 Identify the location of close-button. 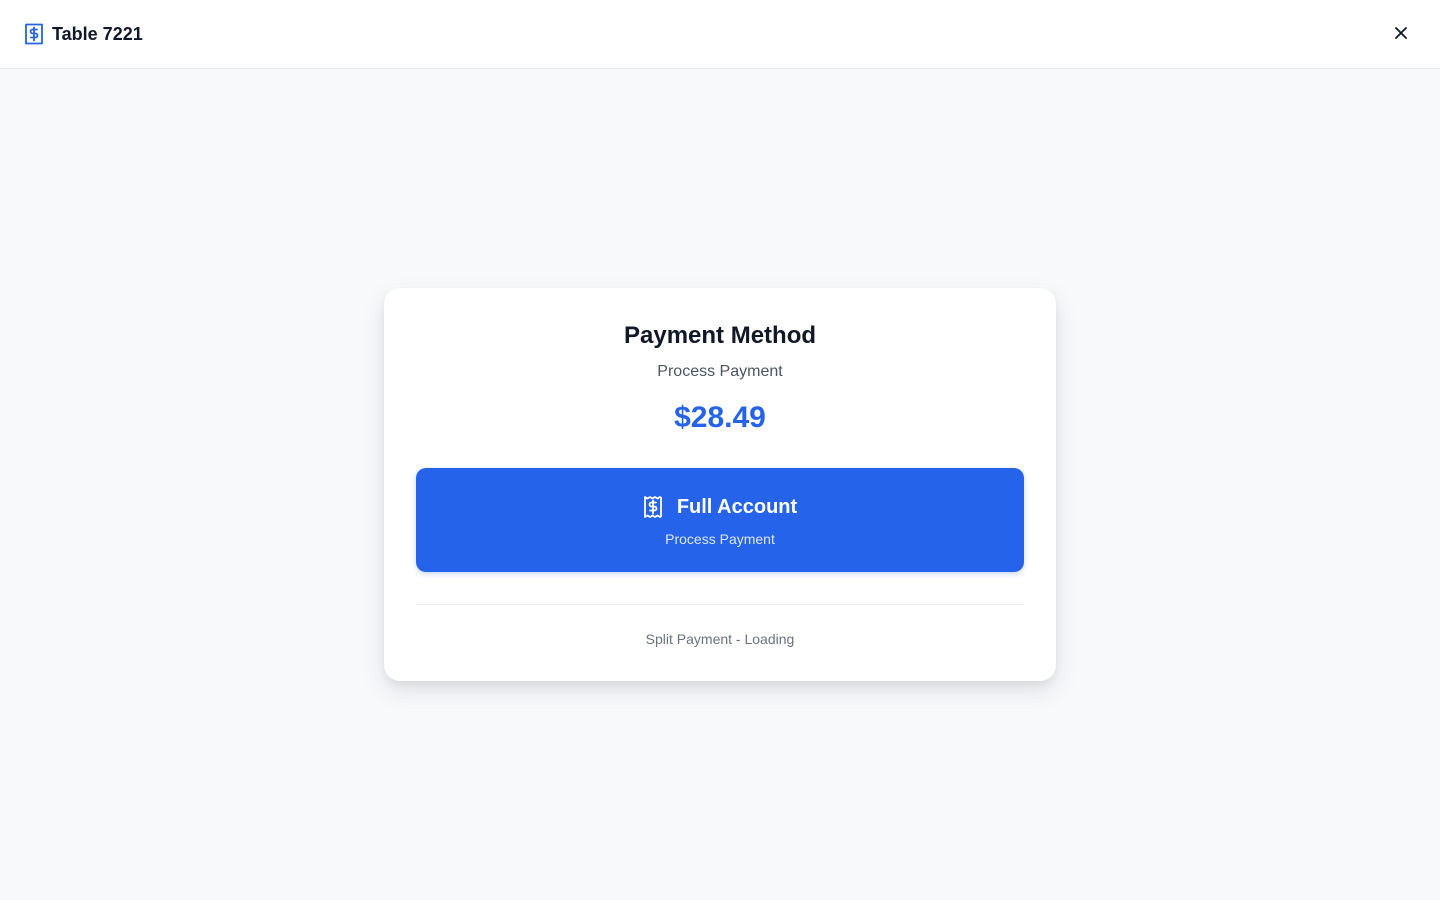
(1401, 35).